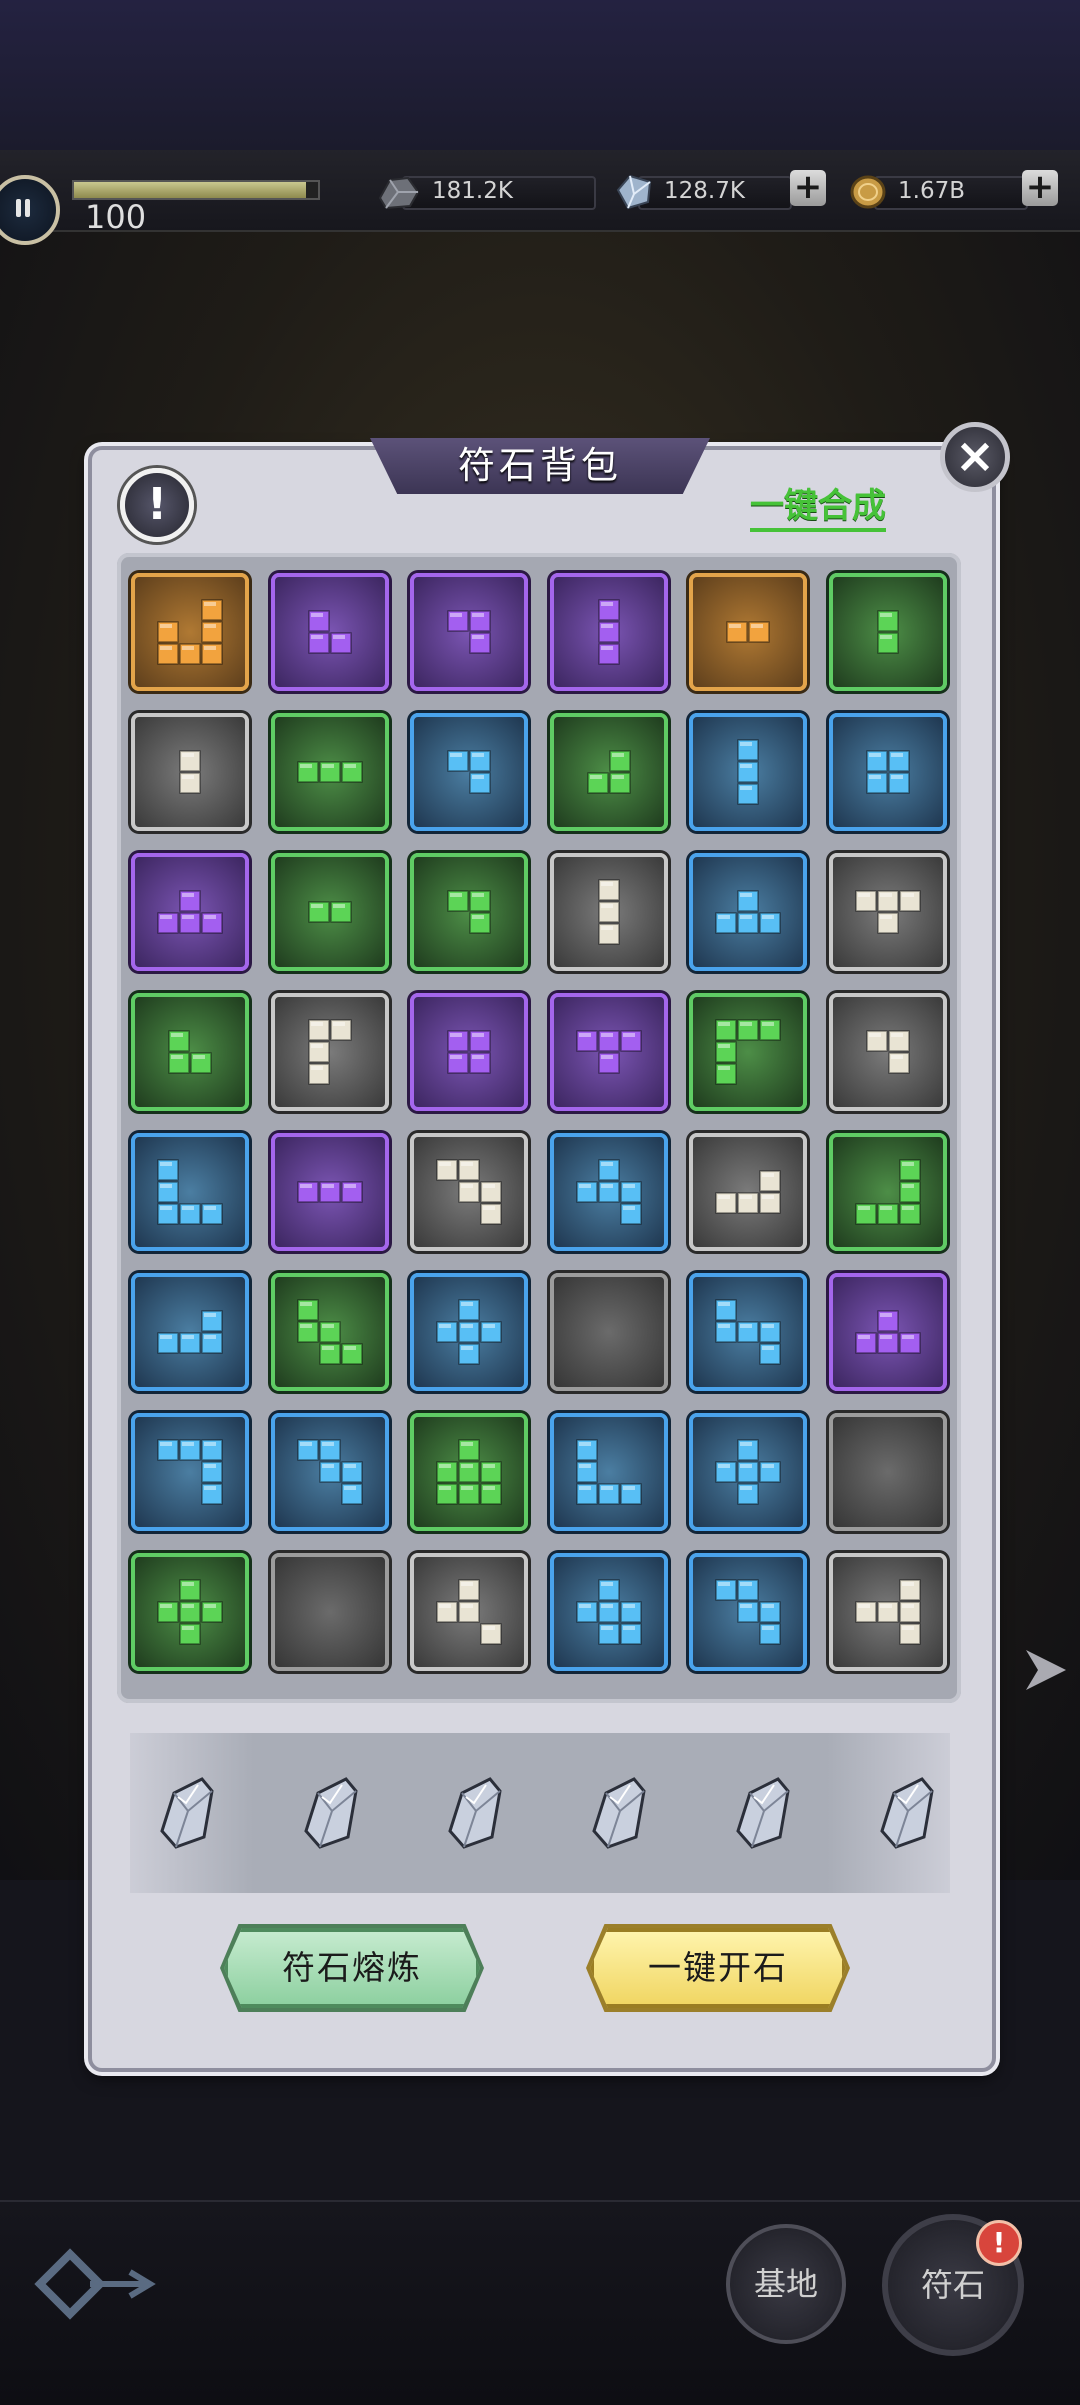 The height and width of the screenshot is (2405, 1080). Describe the element at coordinates (1046, 1670) in the screenshot. I see `next-arrow-icon` at that location.